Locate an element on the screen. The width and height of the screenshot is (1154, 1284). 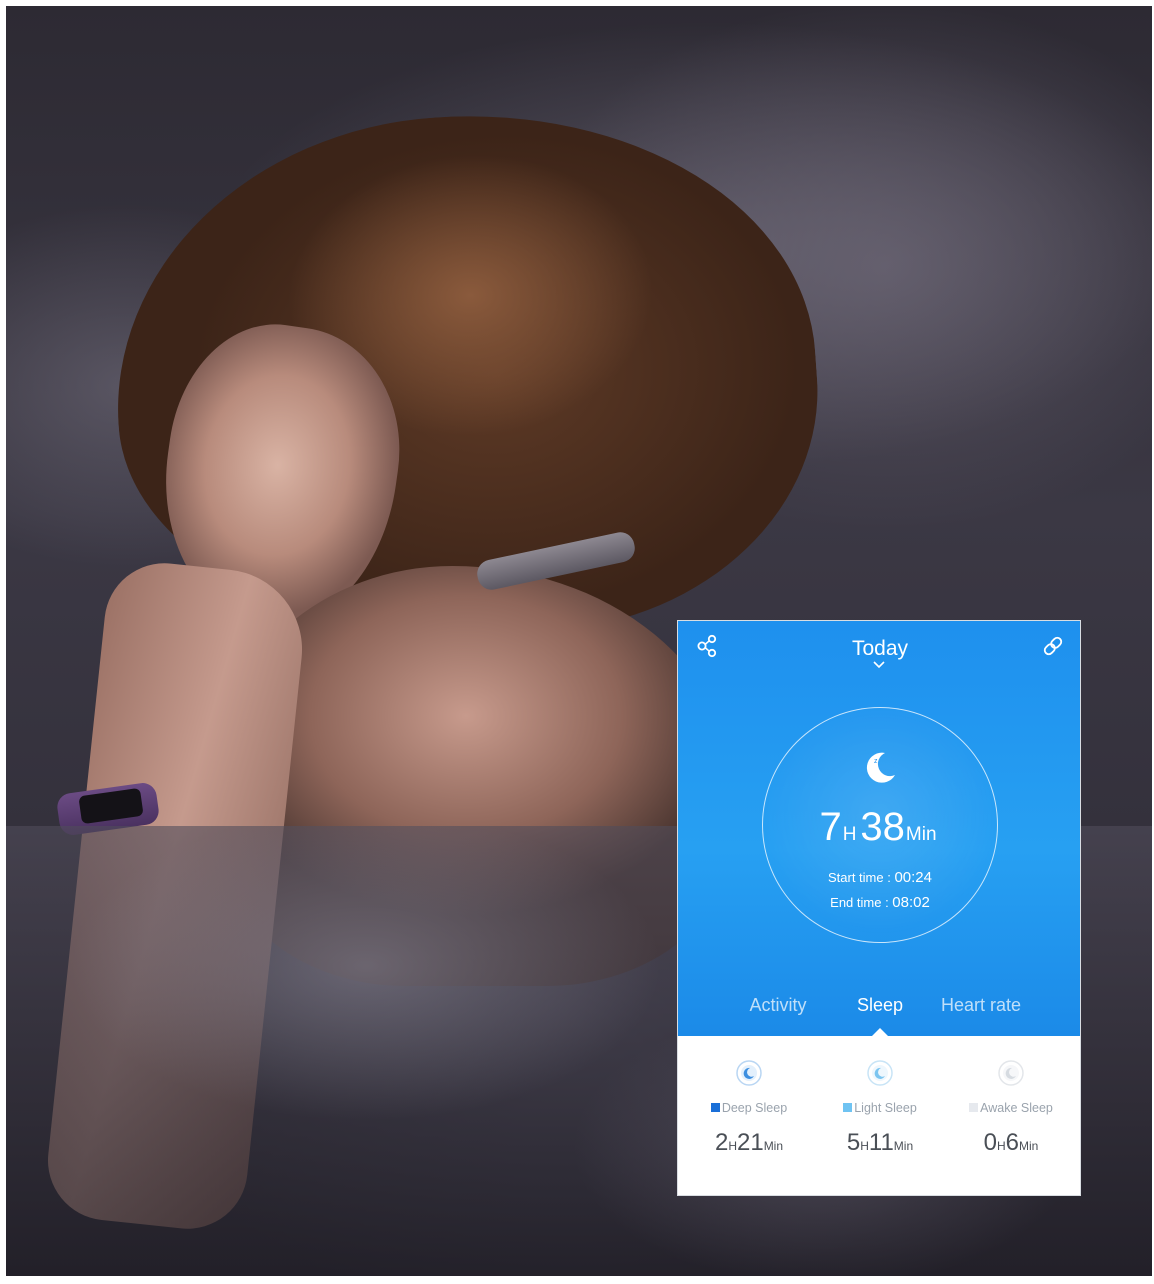
awake-sleep-label: Awake Sleep is located at coordinates (1011, 1108).